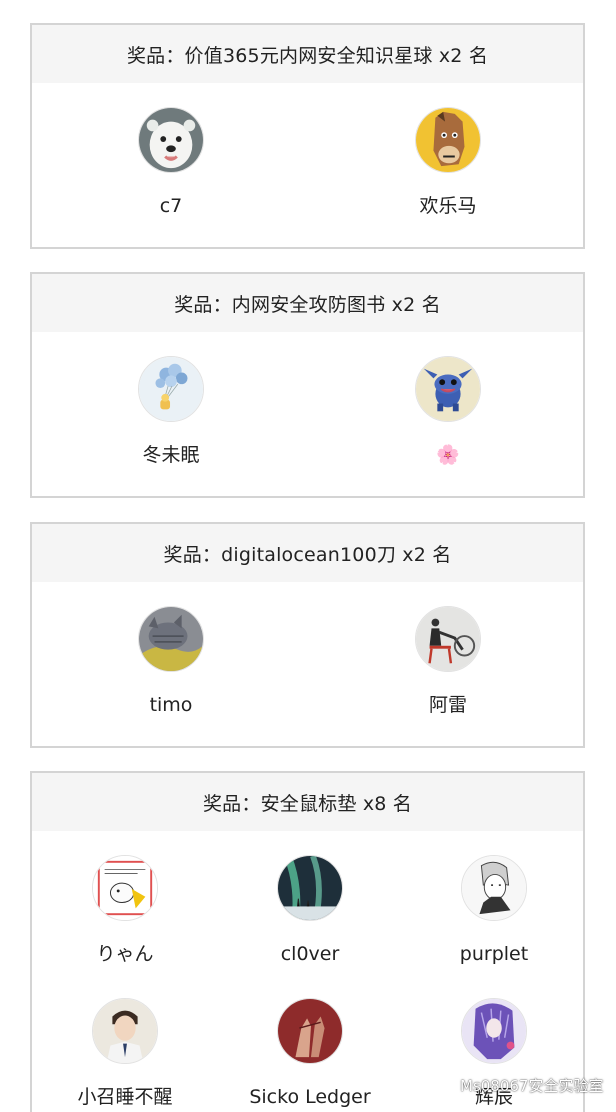  I want to click on winner-item: りゃん, so click(125, 910).